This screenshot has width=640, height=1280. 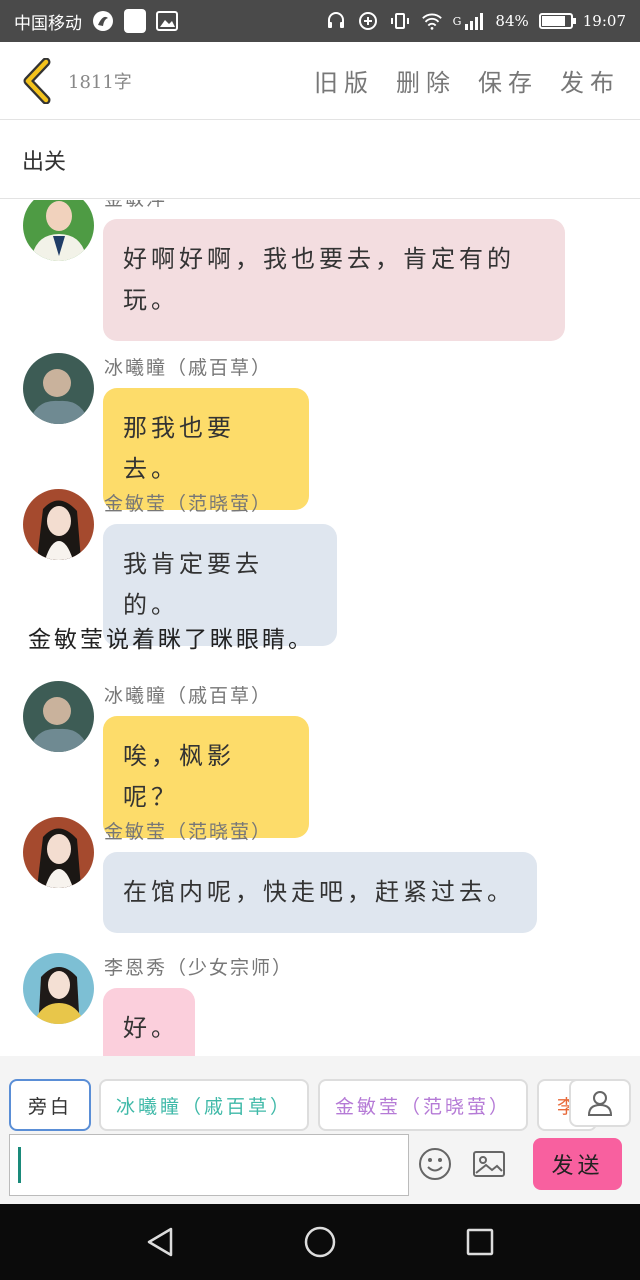 I want to click on word-count: 1811字, so click(x=100, y=82).